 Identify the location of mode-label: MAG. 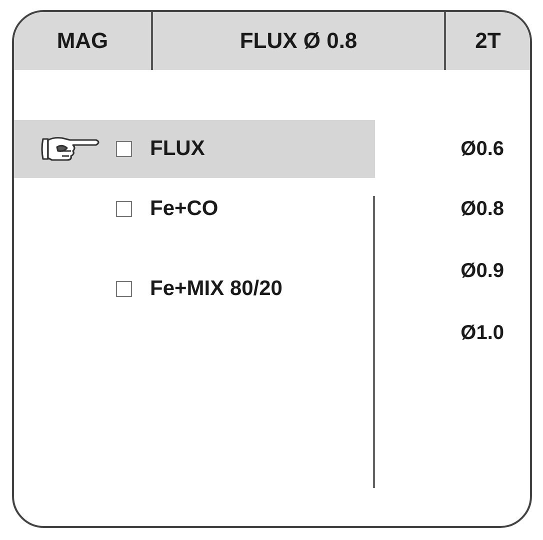
(83, 41).